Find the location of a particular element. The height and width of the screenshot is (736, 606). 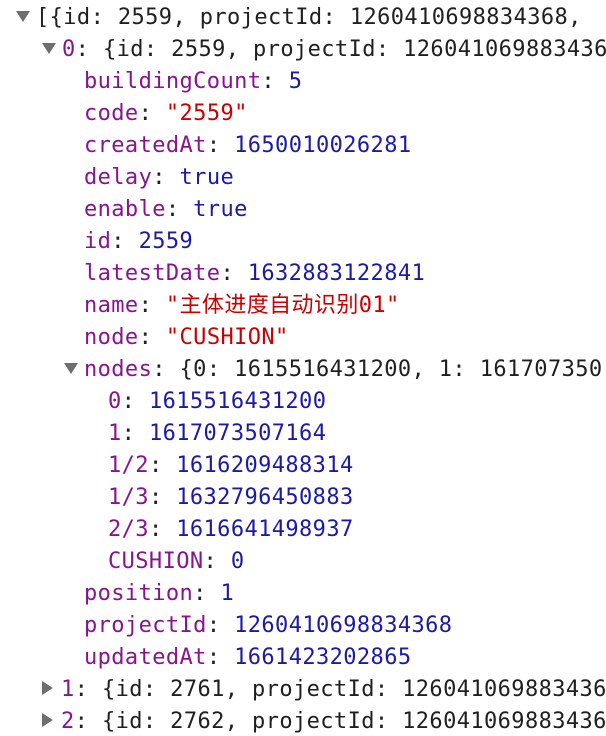

property-key: updatedAt is located at coordinates (145, 657).